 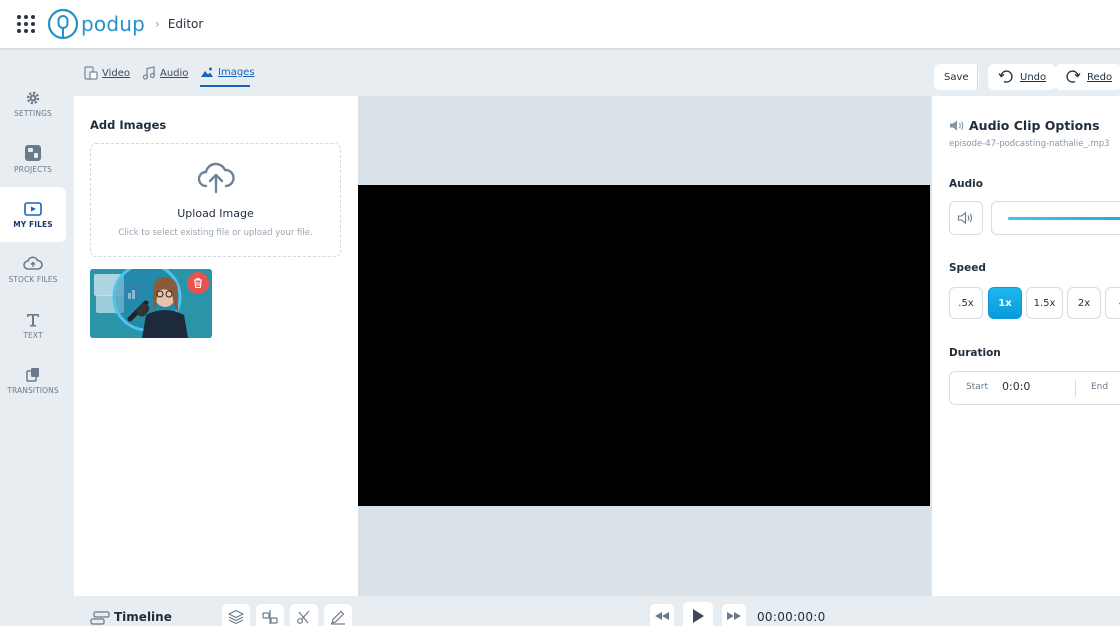 What do you see at coordinates (33, 390) in the screenshot?
I see `sidebar-item-label: TRANSITIONS` at bounding box center [33, 390].